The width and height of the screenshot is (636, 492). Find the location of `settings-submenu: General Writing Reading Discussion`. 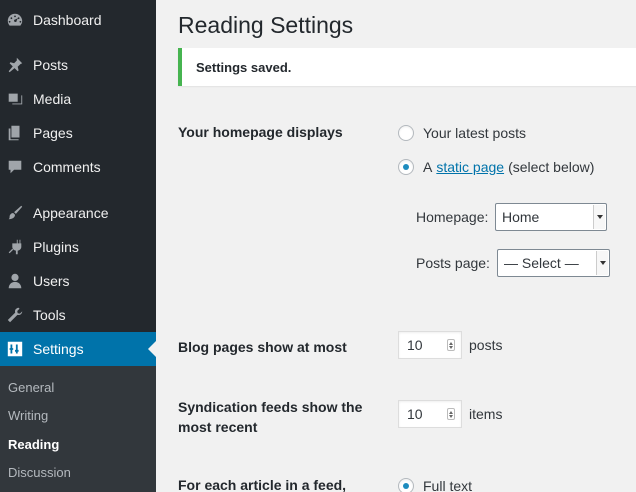

settings-submenu: General Writing Reading Discussion is located at coordinates (78, 429).